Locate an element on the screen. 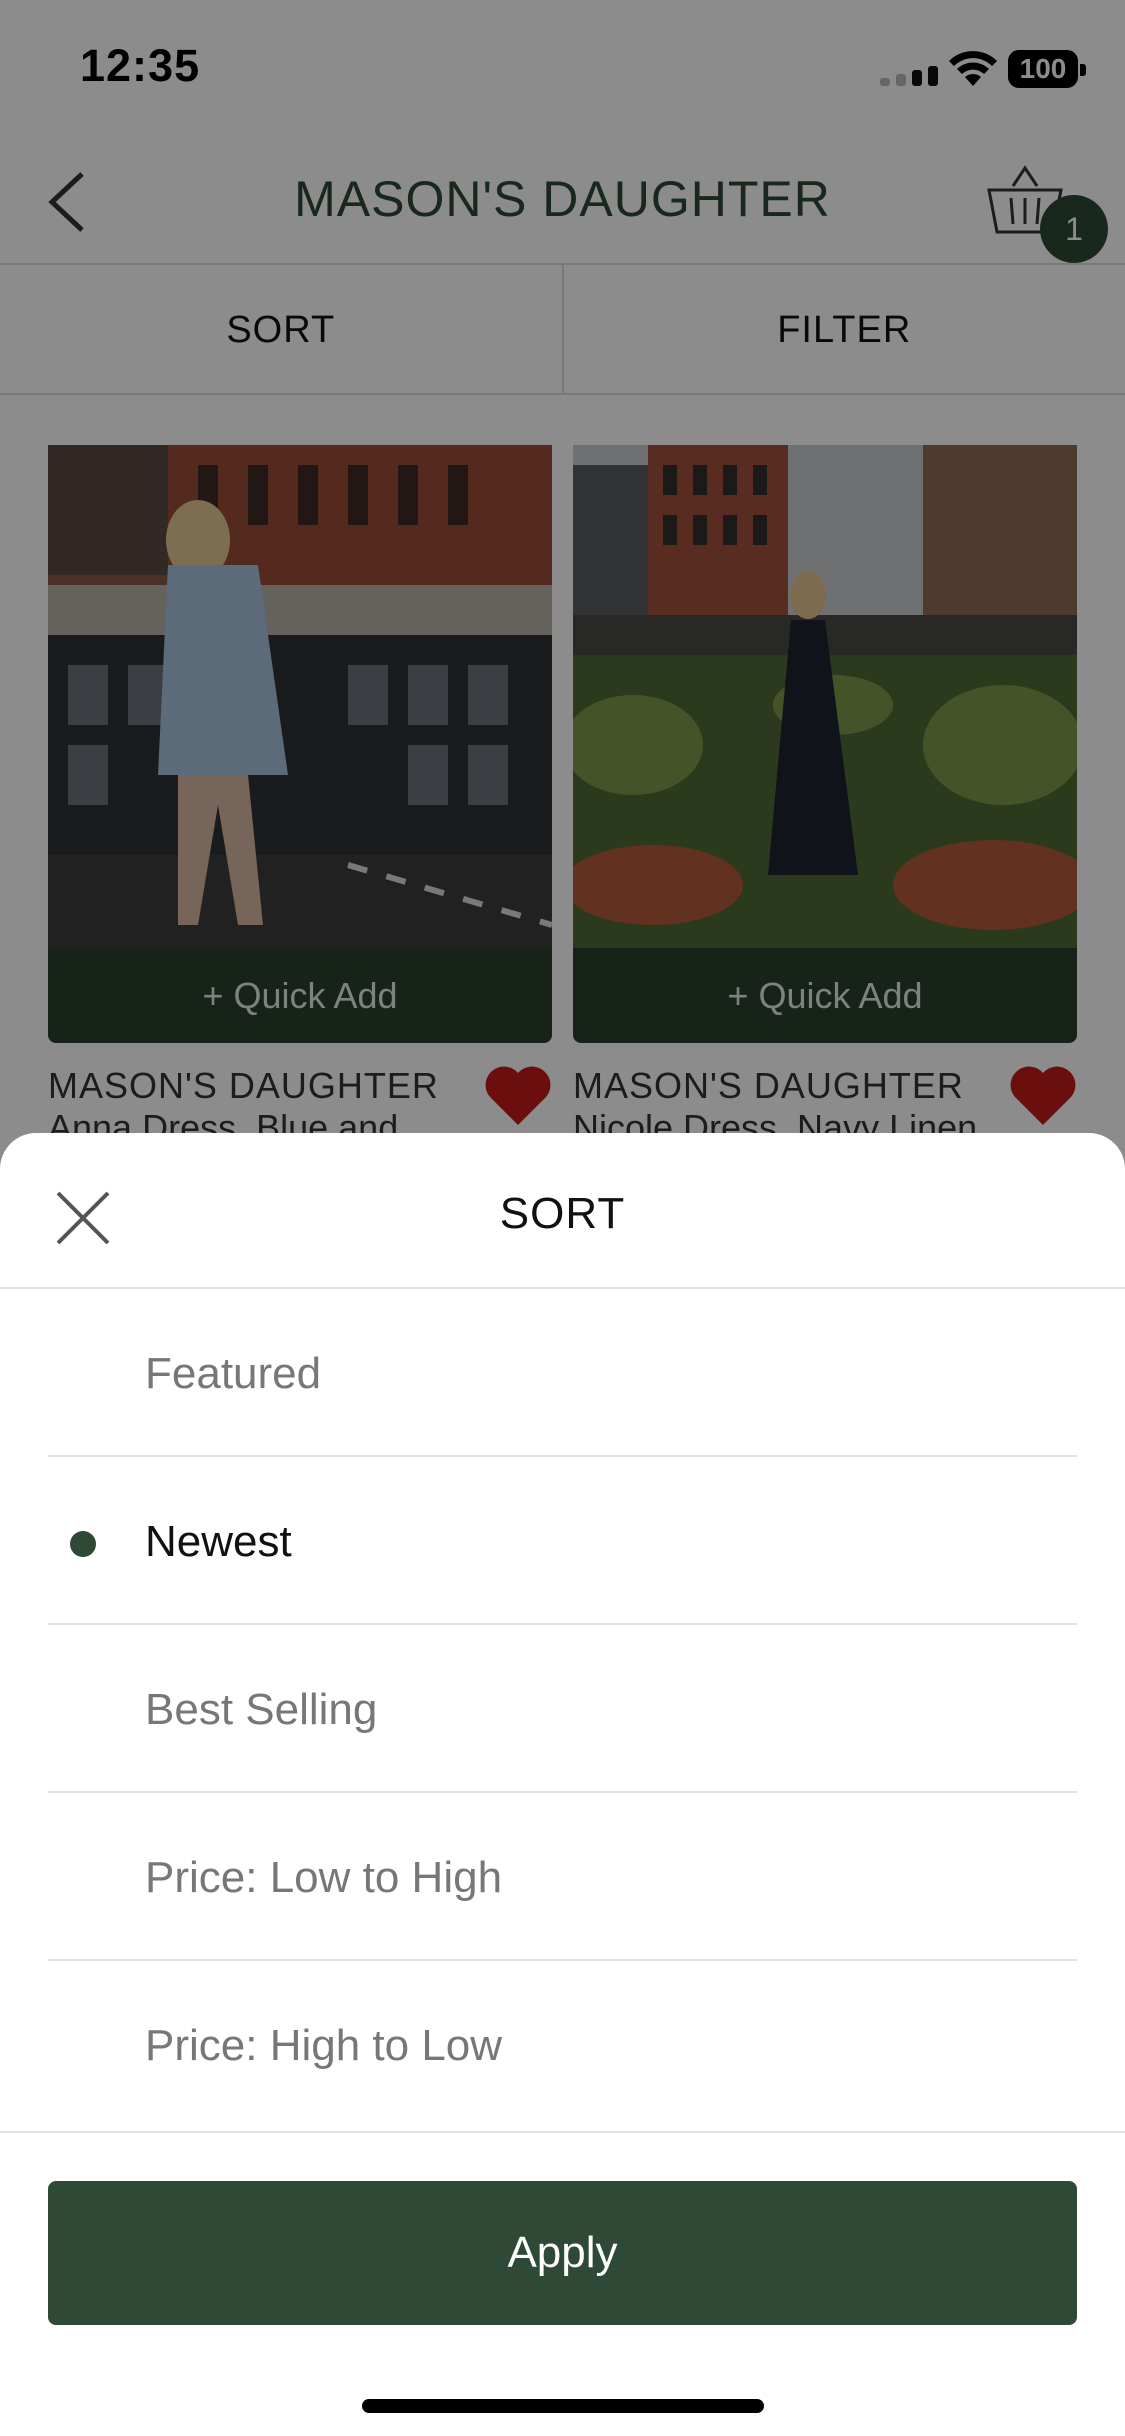  apply-button: Apply is located at coordinates (562, 2253).